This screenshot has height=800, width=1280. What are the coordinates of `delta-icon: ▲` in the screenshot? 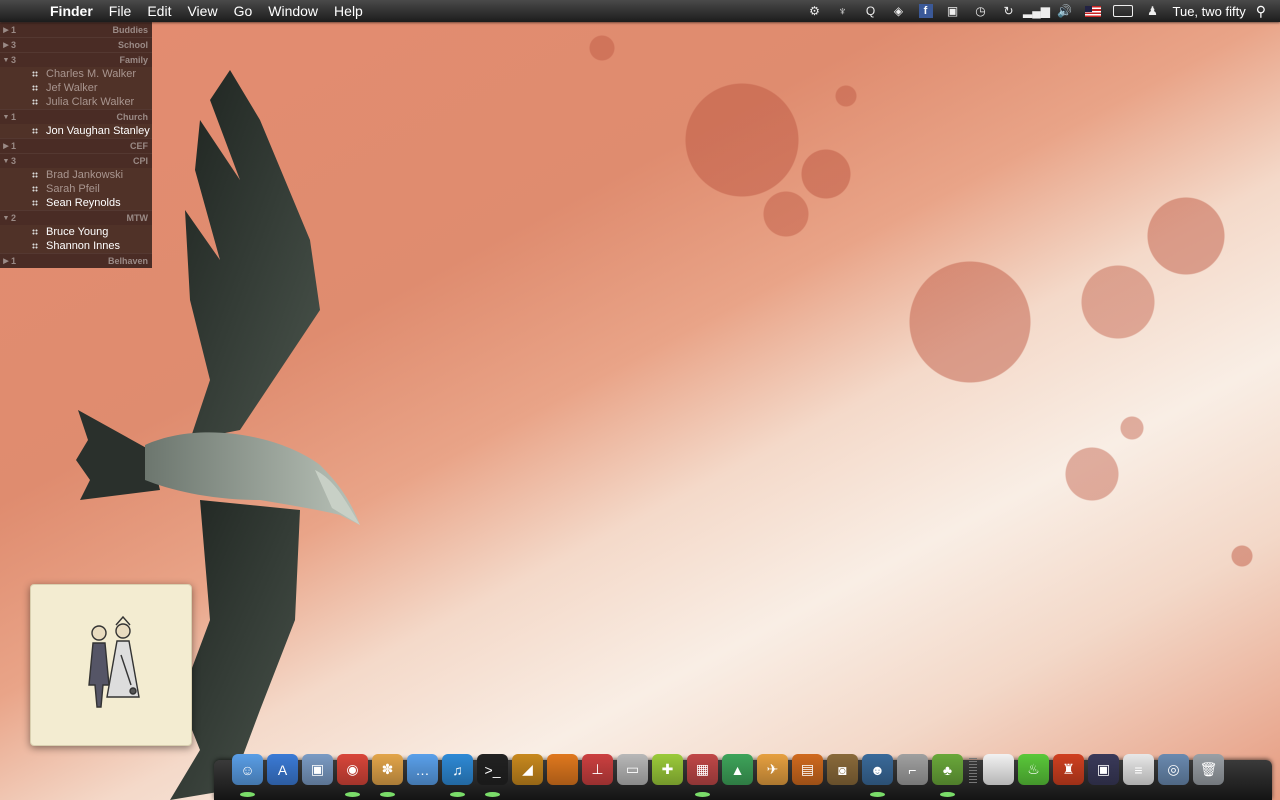 It's located at (737, 769).